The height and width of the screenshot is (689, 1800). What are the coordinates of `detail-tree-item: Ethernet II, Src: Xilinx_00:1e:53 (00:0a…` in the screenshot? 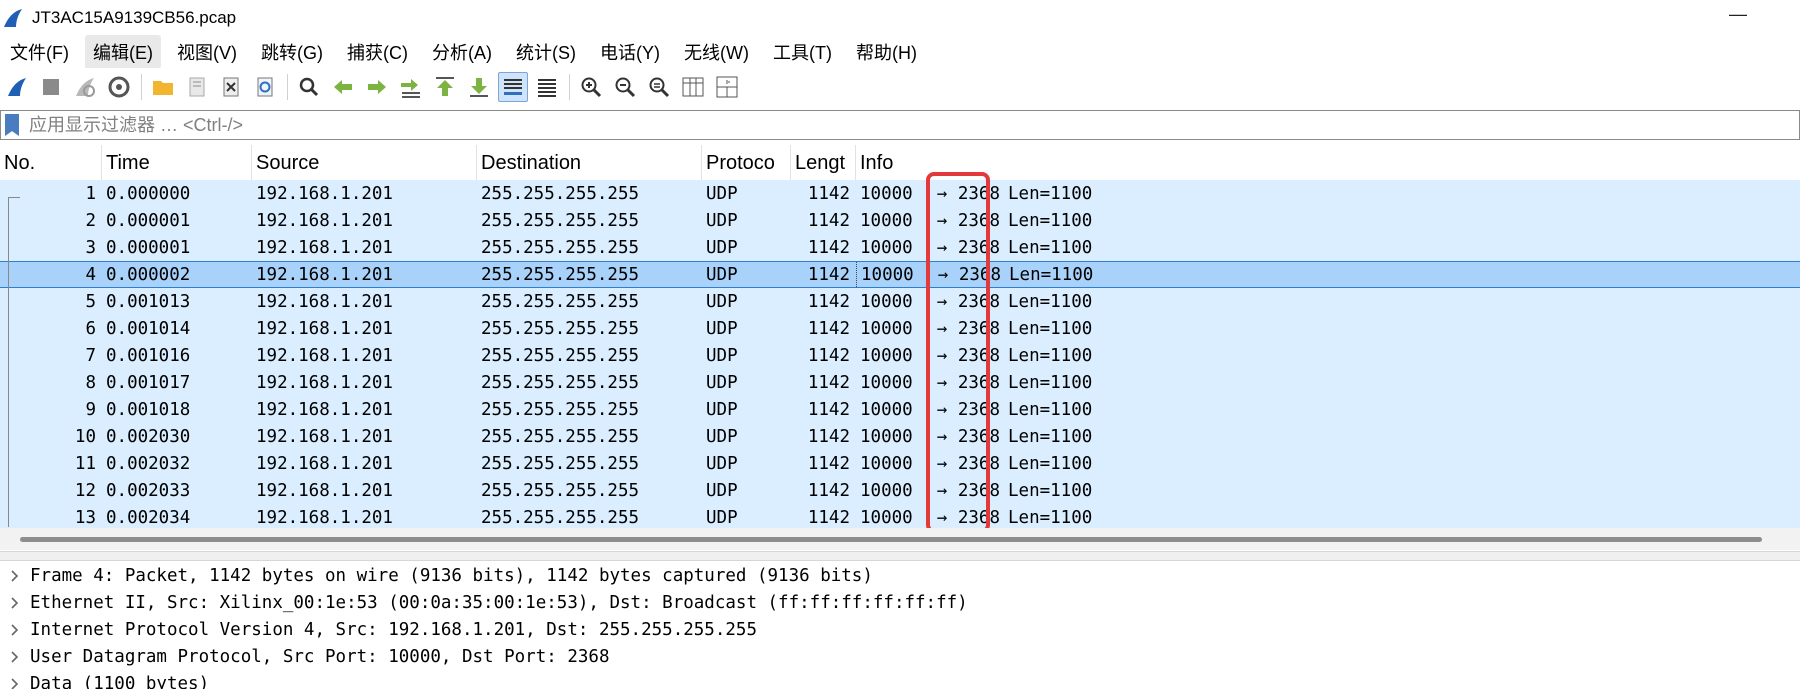 It's located at (900, 602).